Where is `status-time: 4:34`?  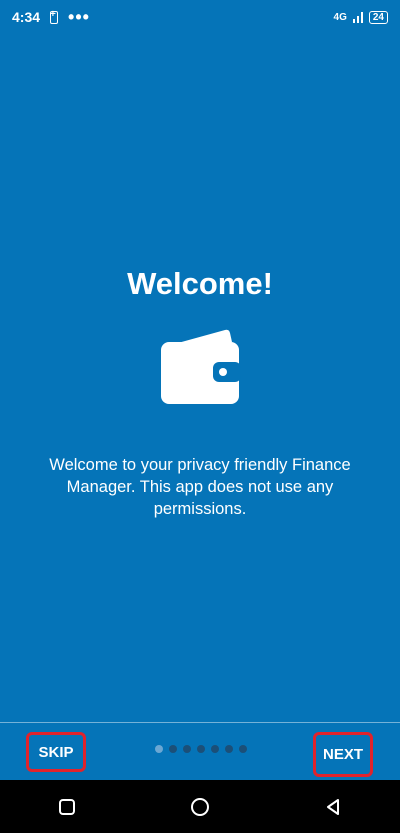
status-time: 4:34 is located at coordinates (26, 17).